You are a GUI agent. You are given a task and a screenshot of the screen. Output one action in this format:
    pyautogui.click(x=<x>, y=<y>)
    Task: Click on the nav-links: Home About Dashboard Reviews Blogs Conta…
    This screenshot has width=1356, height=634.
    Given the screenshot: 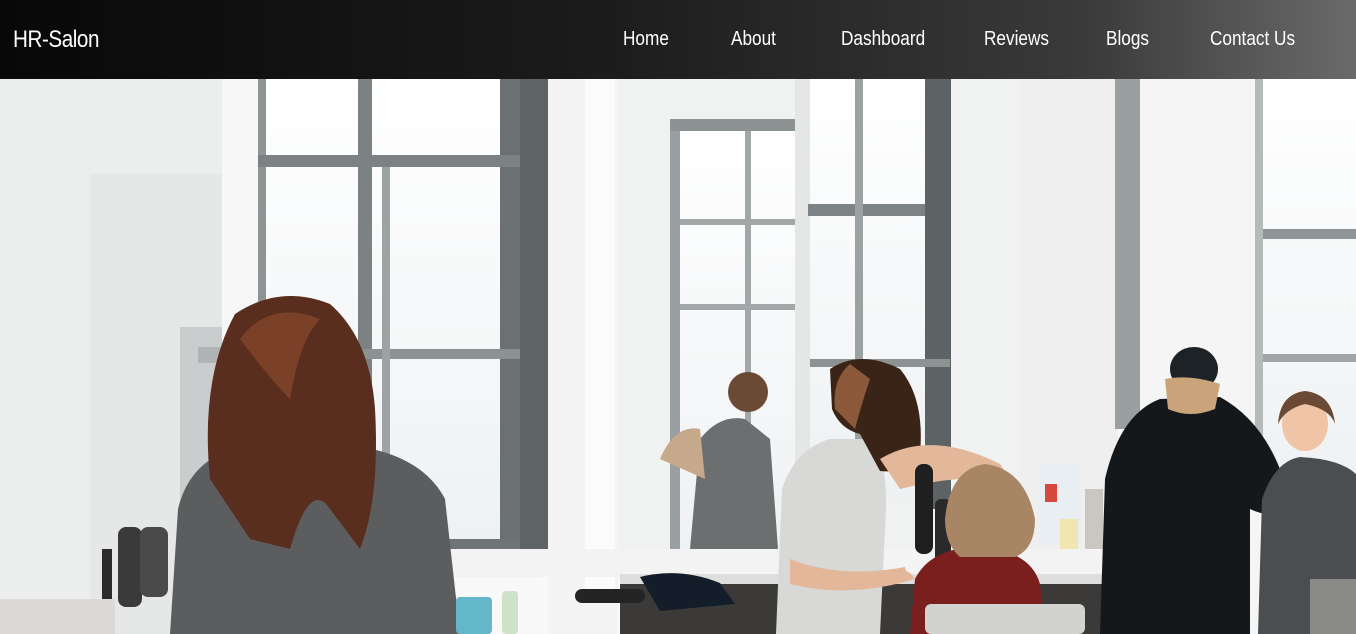 What is the action you would take?
    pyautogui.click(x=678, y=42)
    